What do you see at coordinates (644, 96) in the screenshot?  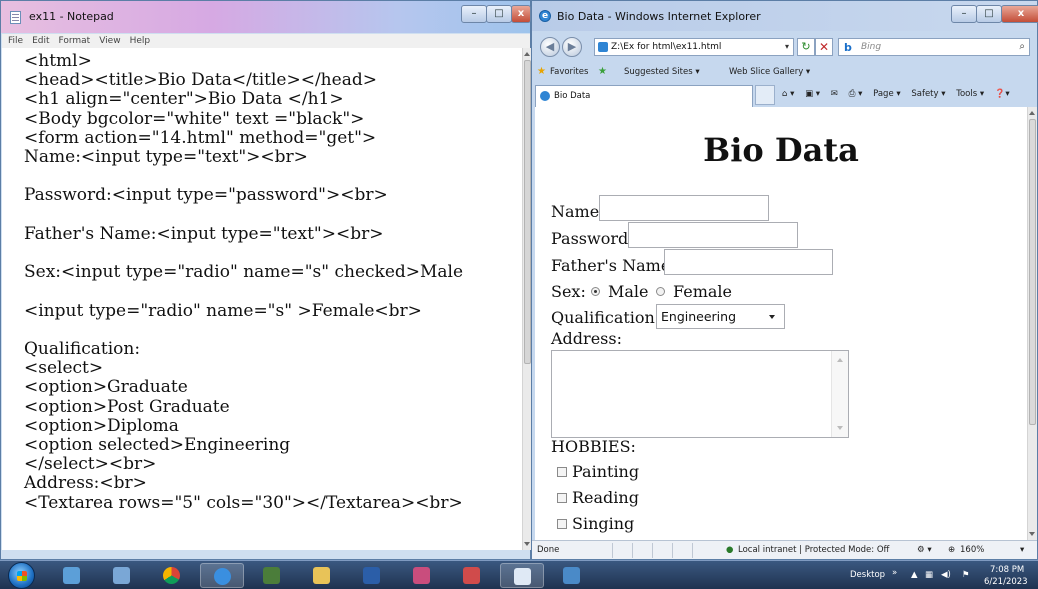 I see `tab-bio-data: Bio Data` at bounding box center [644, 96].